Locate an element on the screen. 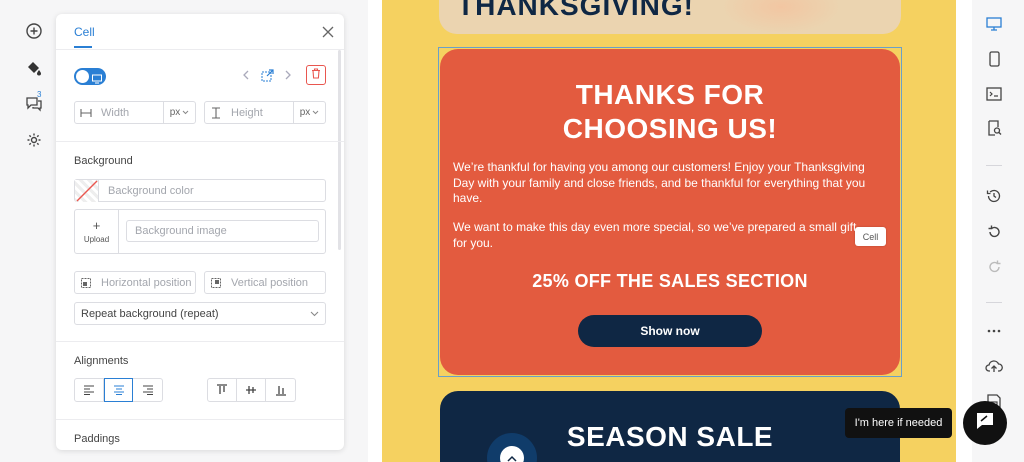 This screenshot has width=1024, height=462. paddings-title: Paddings is located at coordinates (97, 439).